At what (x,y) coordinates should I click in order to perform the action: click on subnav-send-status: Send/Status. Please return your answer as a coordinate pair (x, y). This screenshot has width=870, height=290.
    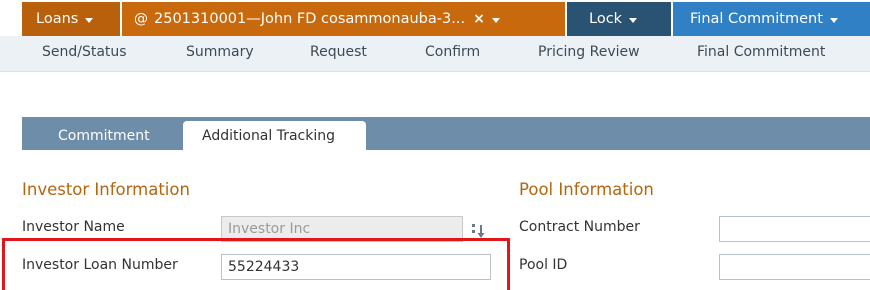
    Looking at the image, I should click on (84, 52).